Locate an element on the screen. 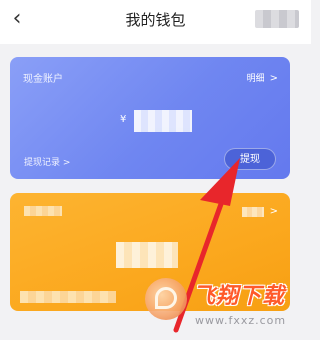 The image size is (320, 340). watermark-logo-icon is located at coordinates (166, 299).